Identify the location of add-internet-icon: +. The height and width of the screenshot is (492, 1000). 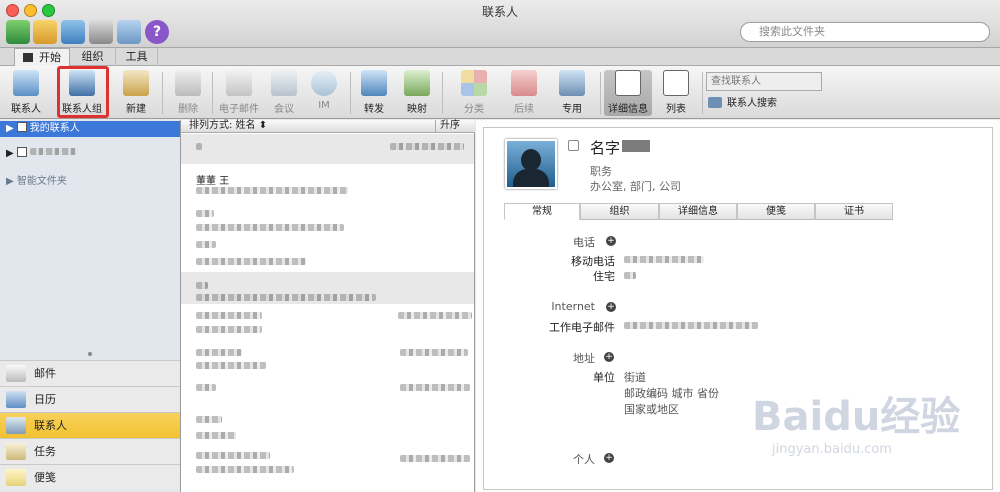
(611, 307).